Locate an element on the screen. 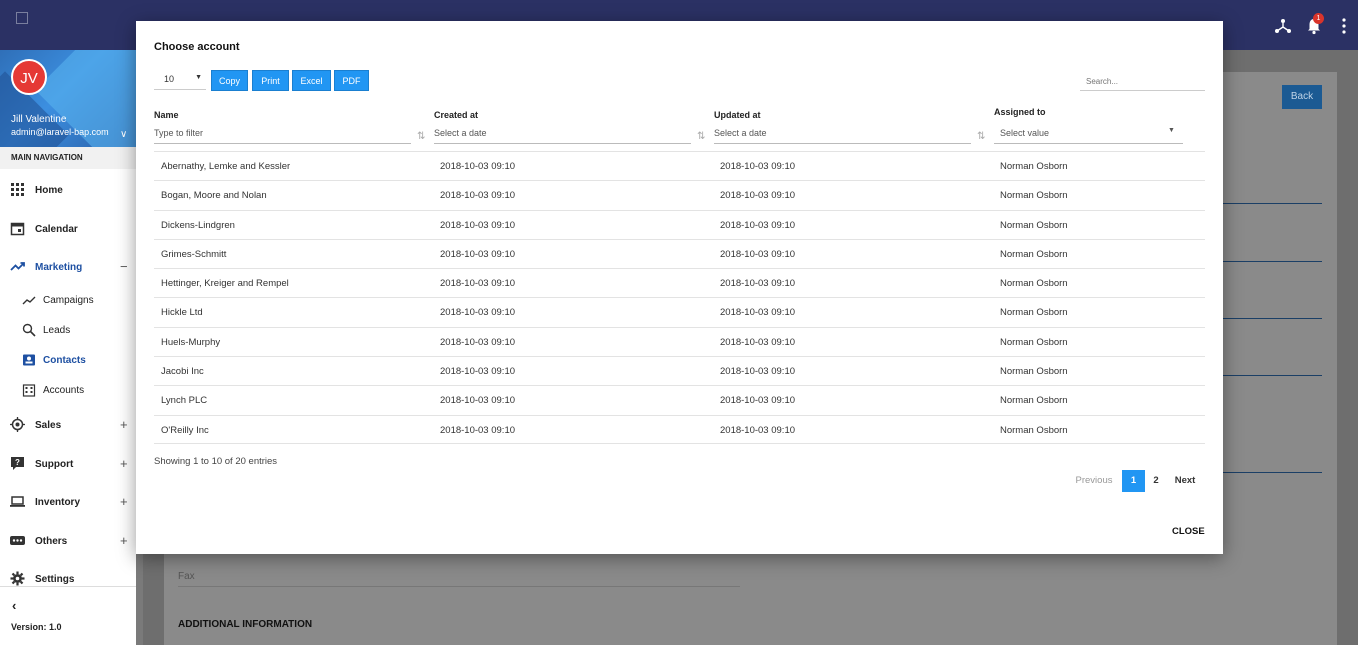 The width and height of the screenshot is (1358, 645). sidebar-item-calendar: Calendar is located at coordinates (68, 231).